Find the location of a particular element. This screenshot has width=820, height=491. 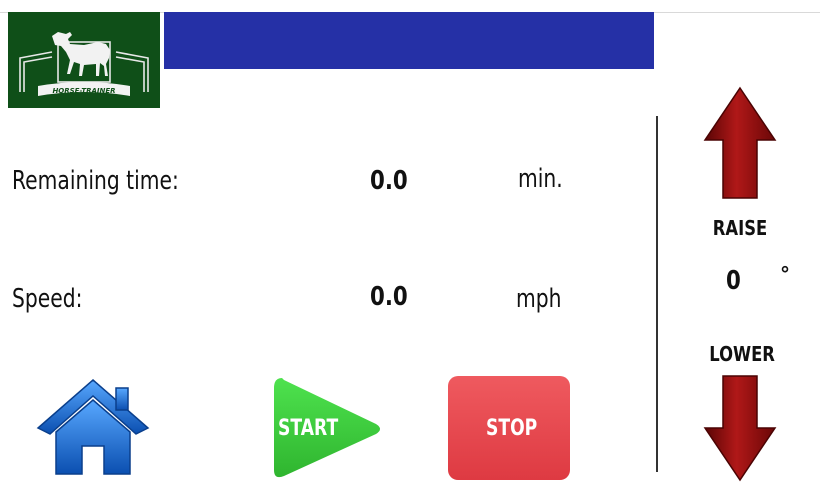

horse-trainer-logo: HORSE-TRAINER is located at coordinates (84, 60).